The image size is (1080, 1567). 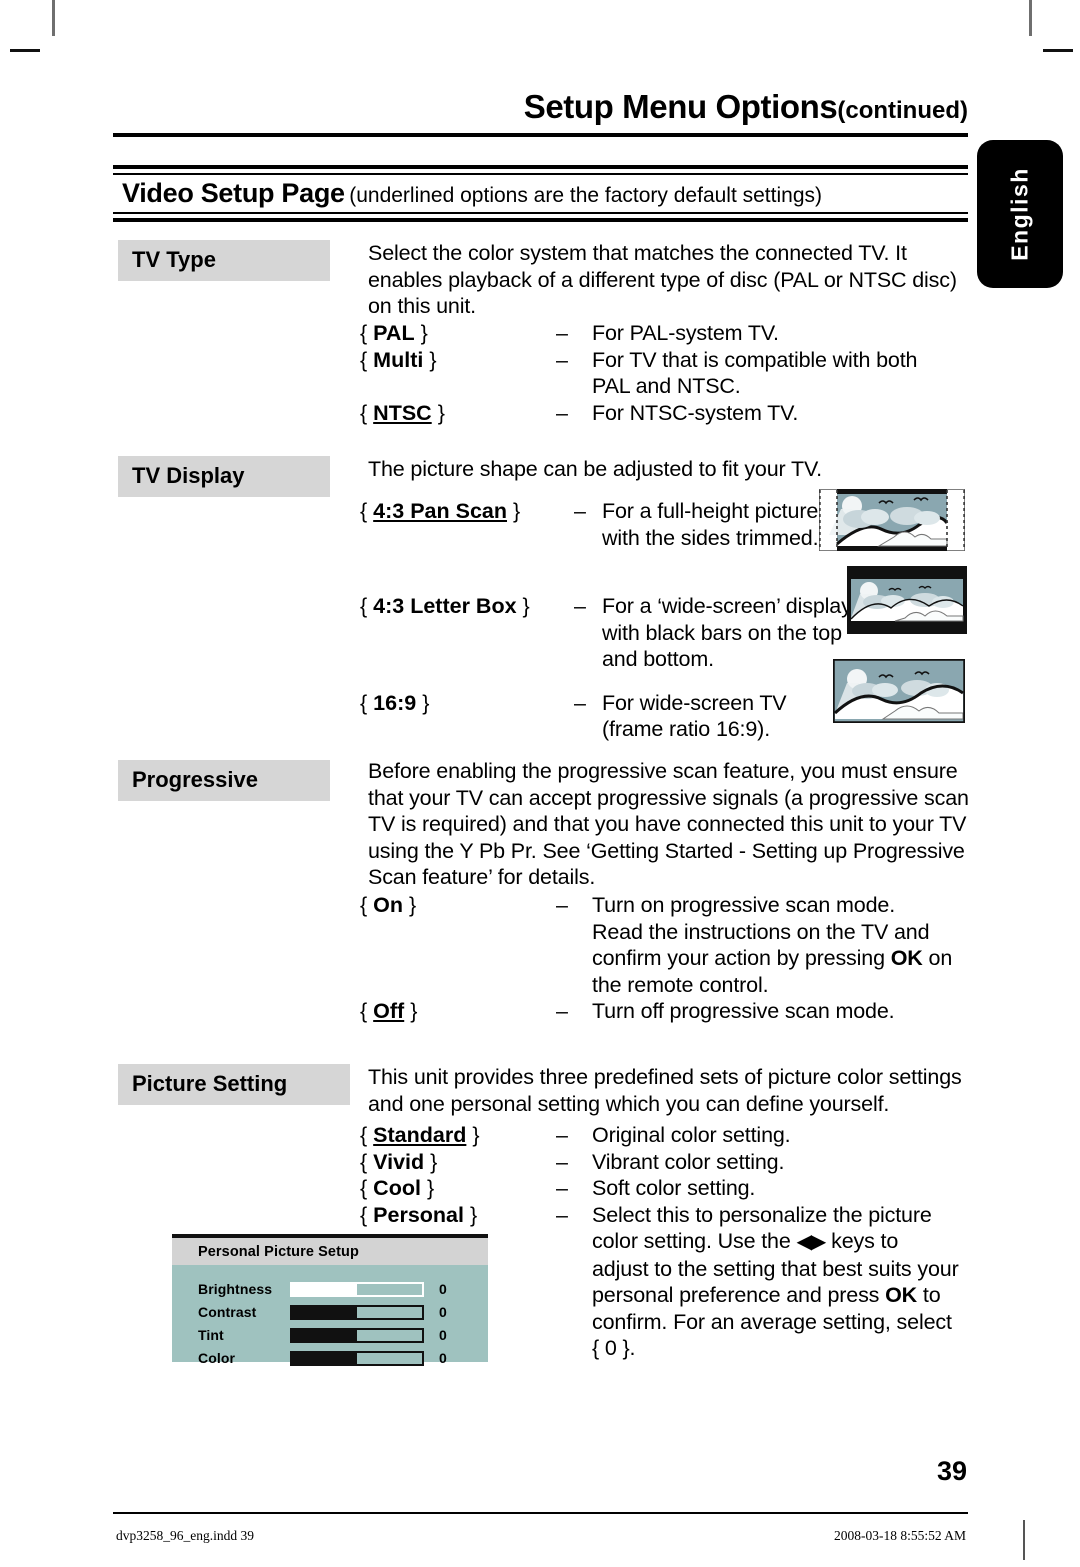 What do you see at coordinates (540, 213) in the screenshot?
I see `section-rule-bottom-thin` at bounding box center [540, 213].